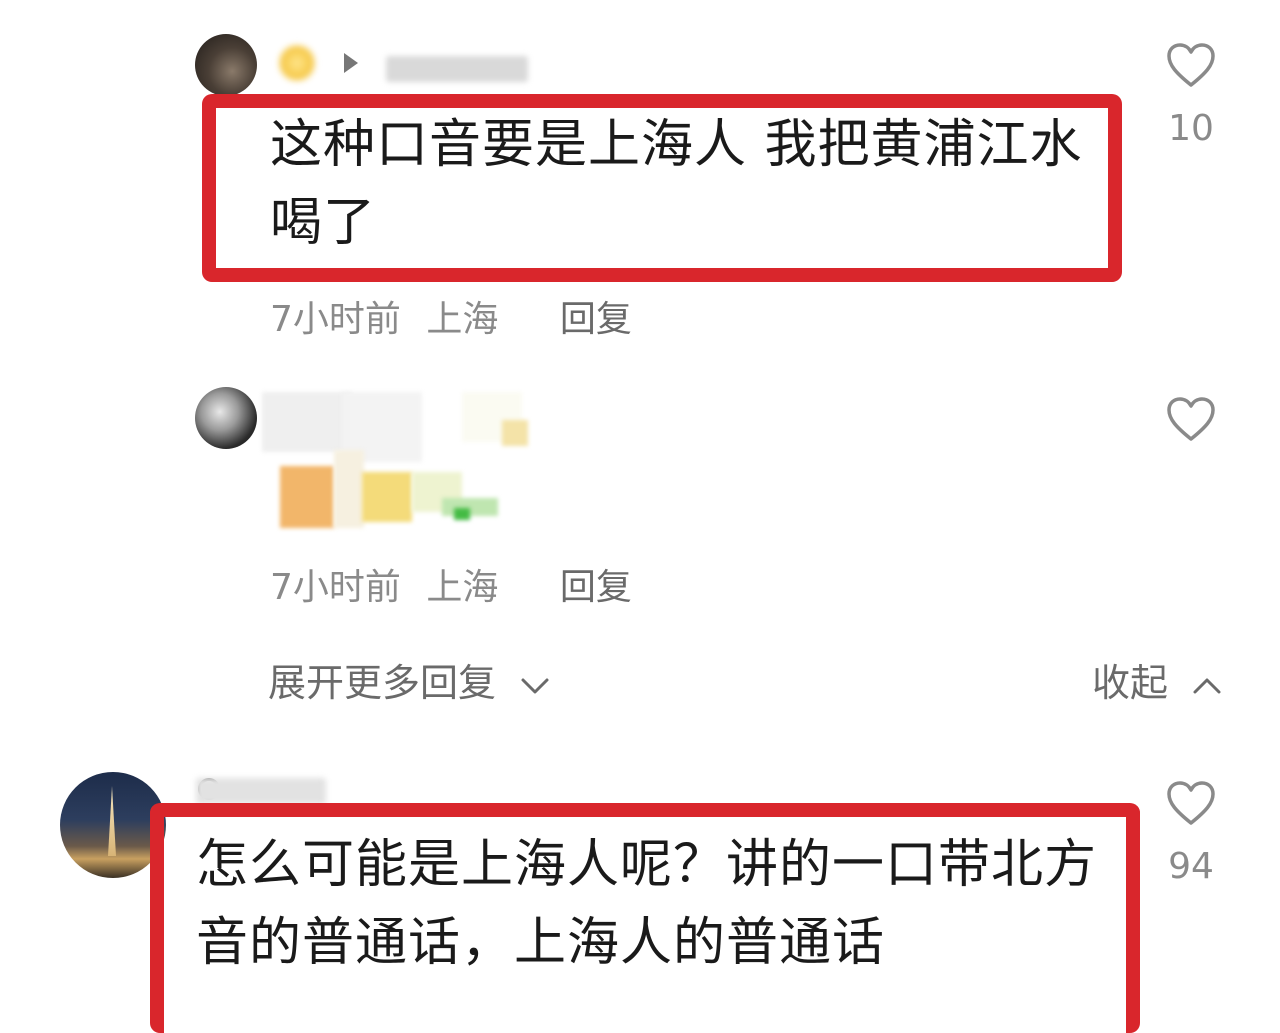 Image resolution: width=1280 pixels, height=1033 pixels. Describe the element at coordinates (1191, 128) in the screenshot. I see `like-count: 10` at that location.